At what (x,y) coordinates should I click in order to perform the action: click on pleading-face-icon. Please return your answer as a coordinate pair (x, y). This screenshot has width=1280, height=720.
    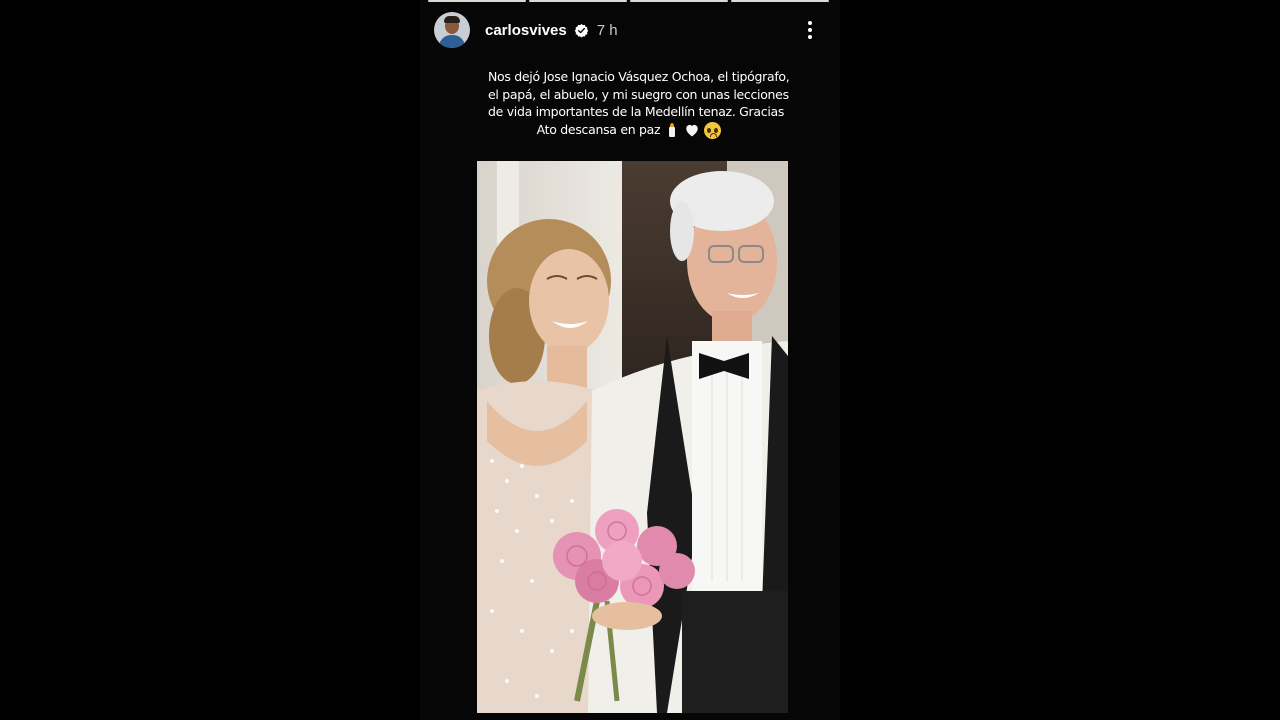
    Looking at the image, I should click on (713, 130).